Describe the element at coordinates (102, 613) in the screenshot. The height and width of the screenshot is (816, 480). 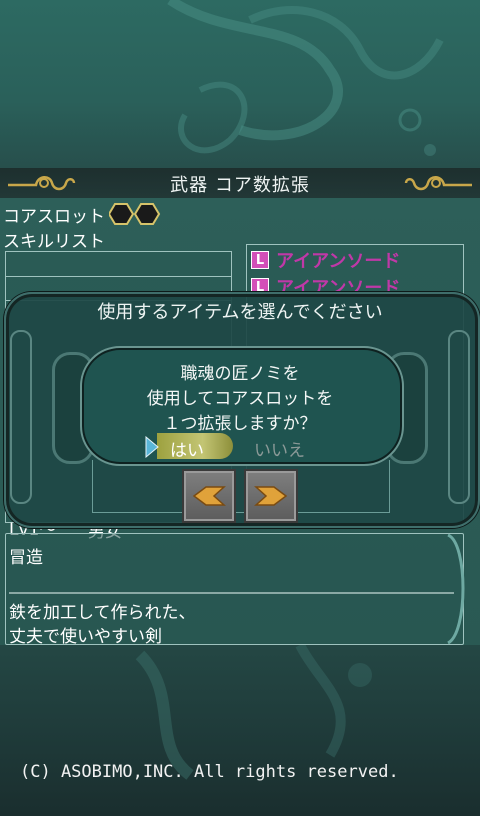
I see `description-line-1: 鉄を加工して作られた、` at that location.